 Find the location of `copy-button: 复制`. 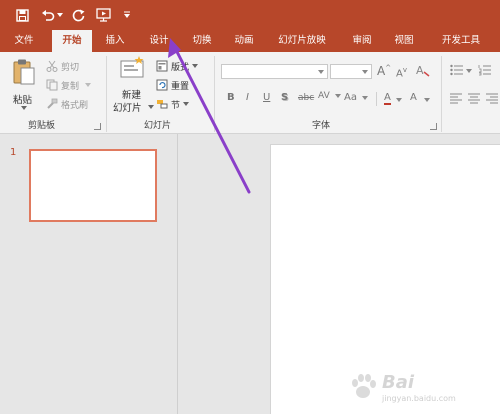

copy-button: 复制 is located at coordinates (69, 85).